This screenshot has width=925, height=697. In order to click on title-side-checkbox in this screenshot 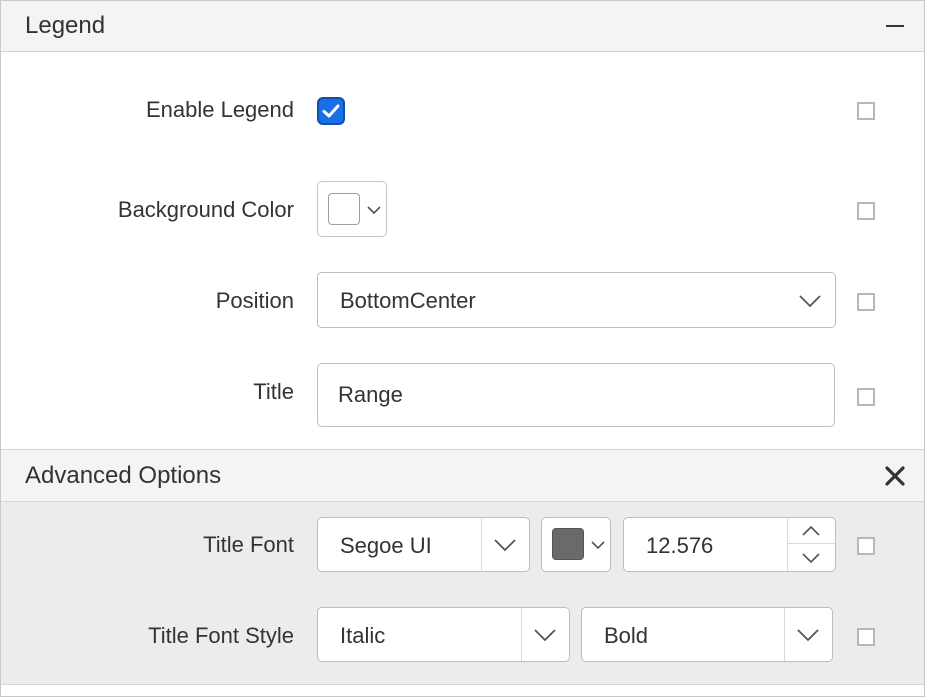, I will do `click(866, 397)`.